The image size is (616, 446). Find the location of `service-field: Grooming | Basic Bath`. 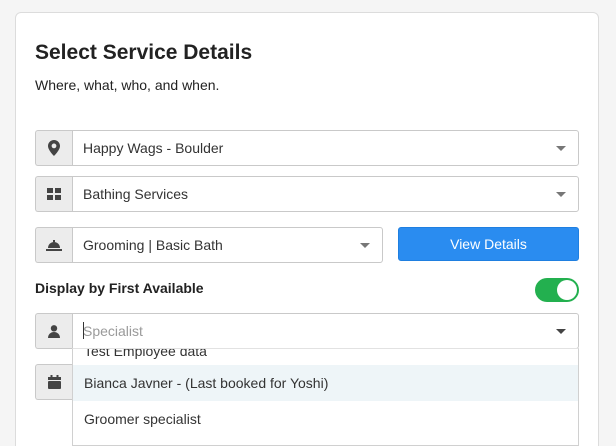

service-field: Grooming | Basic Bath is located at coordinates (209, 245).